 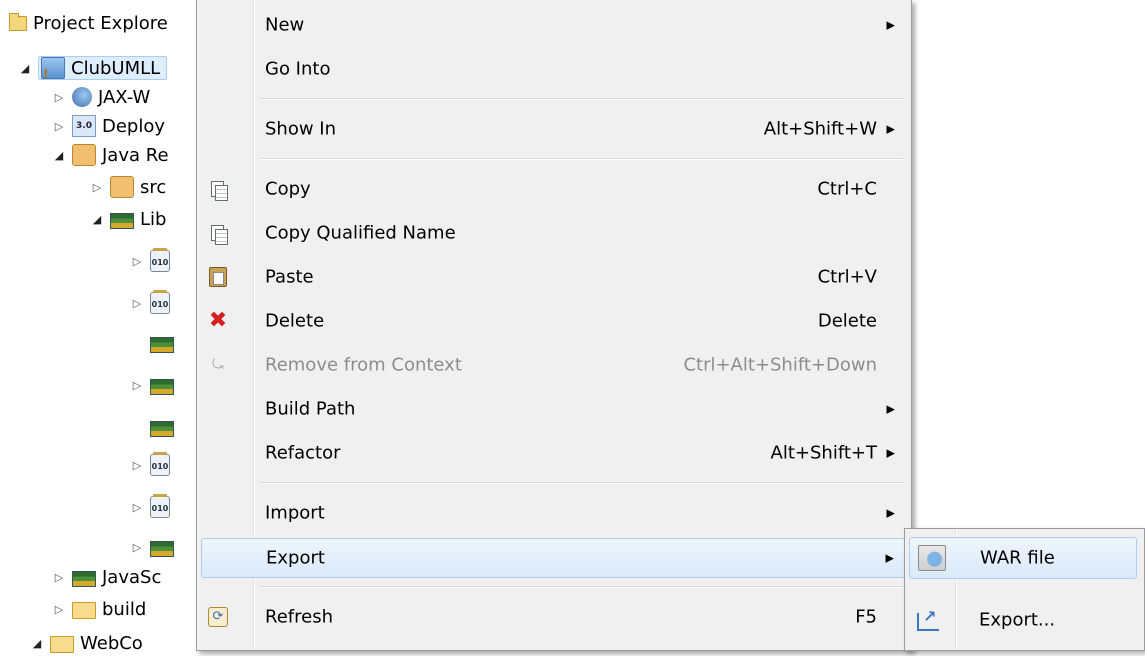 What do you see at coordinates (295, 558) in the screenshot?
I see `menu-item-label: Export` at bounding box center [295, 558].